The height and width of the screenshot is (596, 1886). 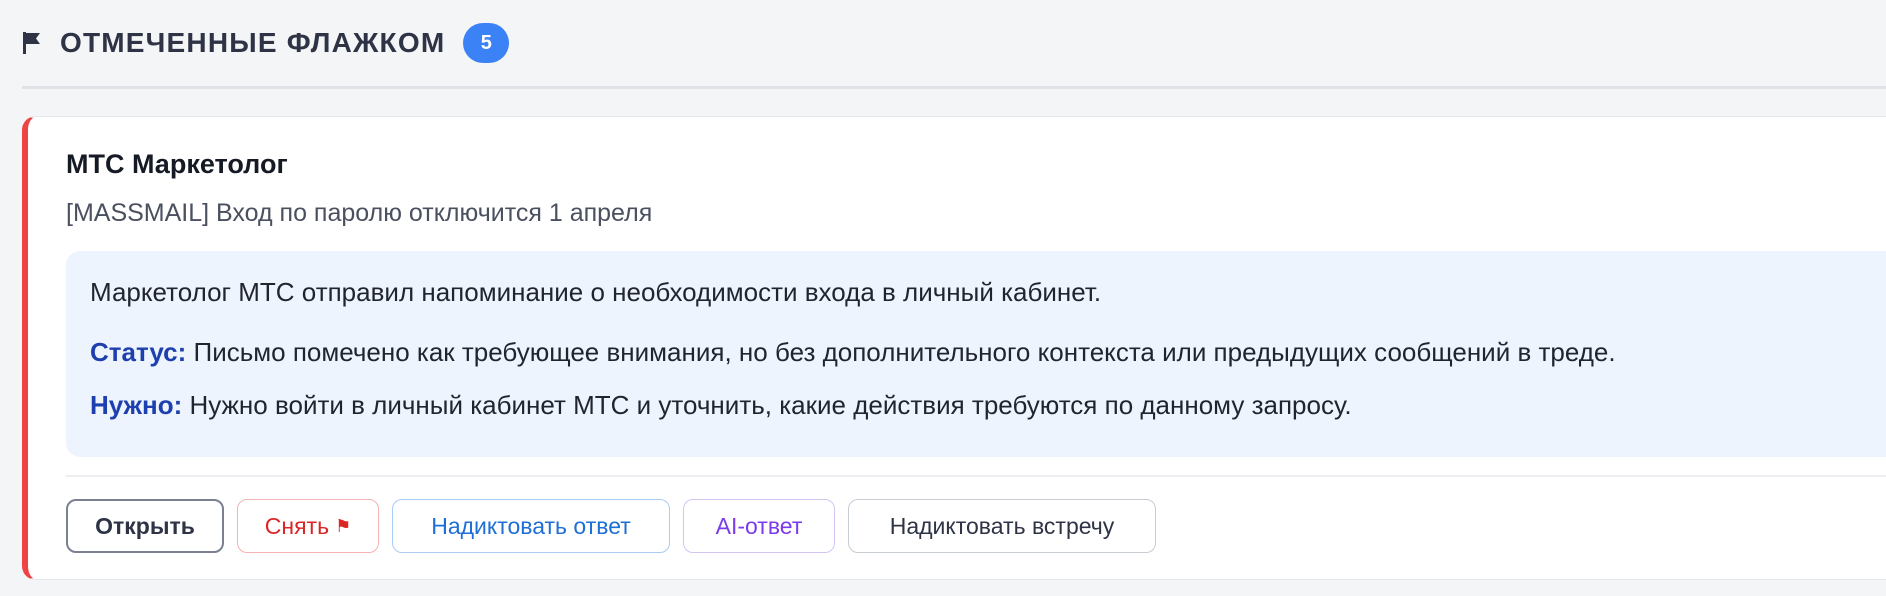 I want to click on dictate-reply-button: Надиктовать ответ, so click(x=531, y=526).